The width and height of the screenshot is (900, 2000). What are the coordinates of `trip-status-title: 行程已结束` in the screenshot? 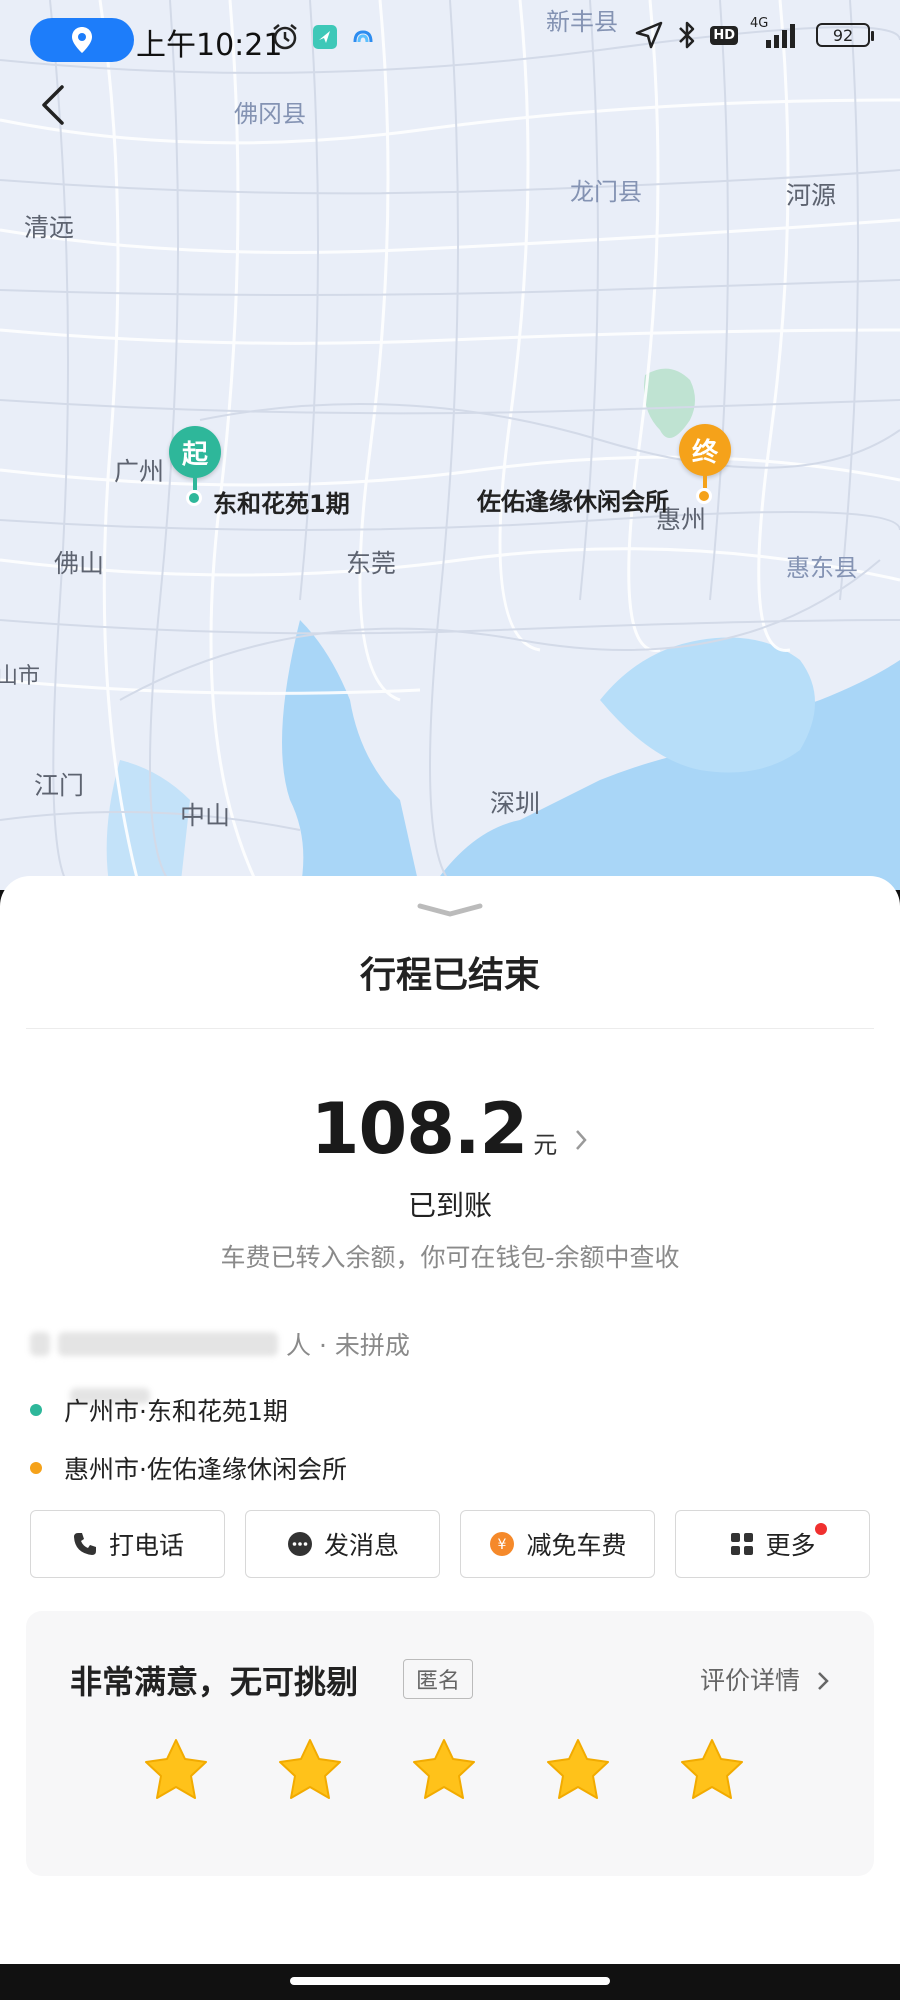 It's located at (449, 975).